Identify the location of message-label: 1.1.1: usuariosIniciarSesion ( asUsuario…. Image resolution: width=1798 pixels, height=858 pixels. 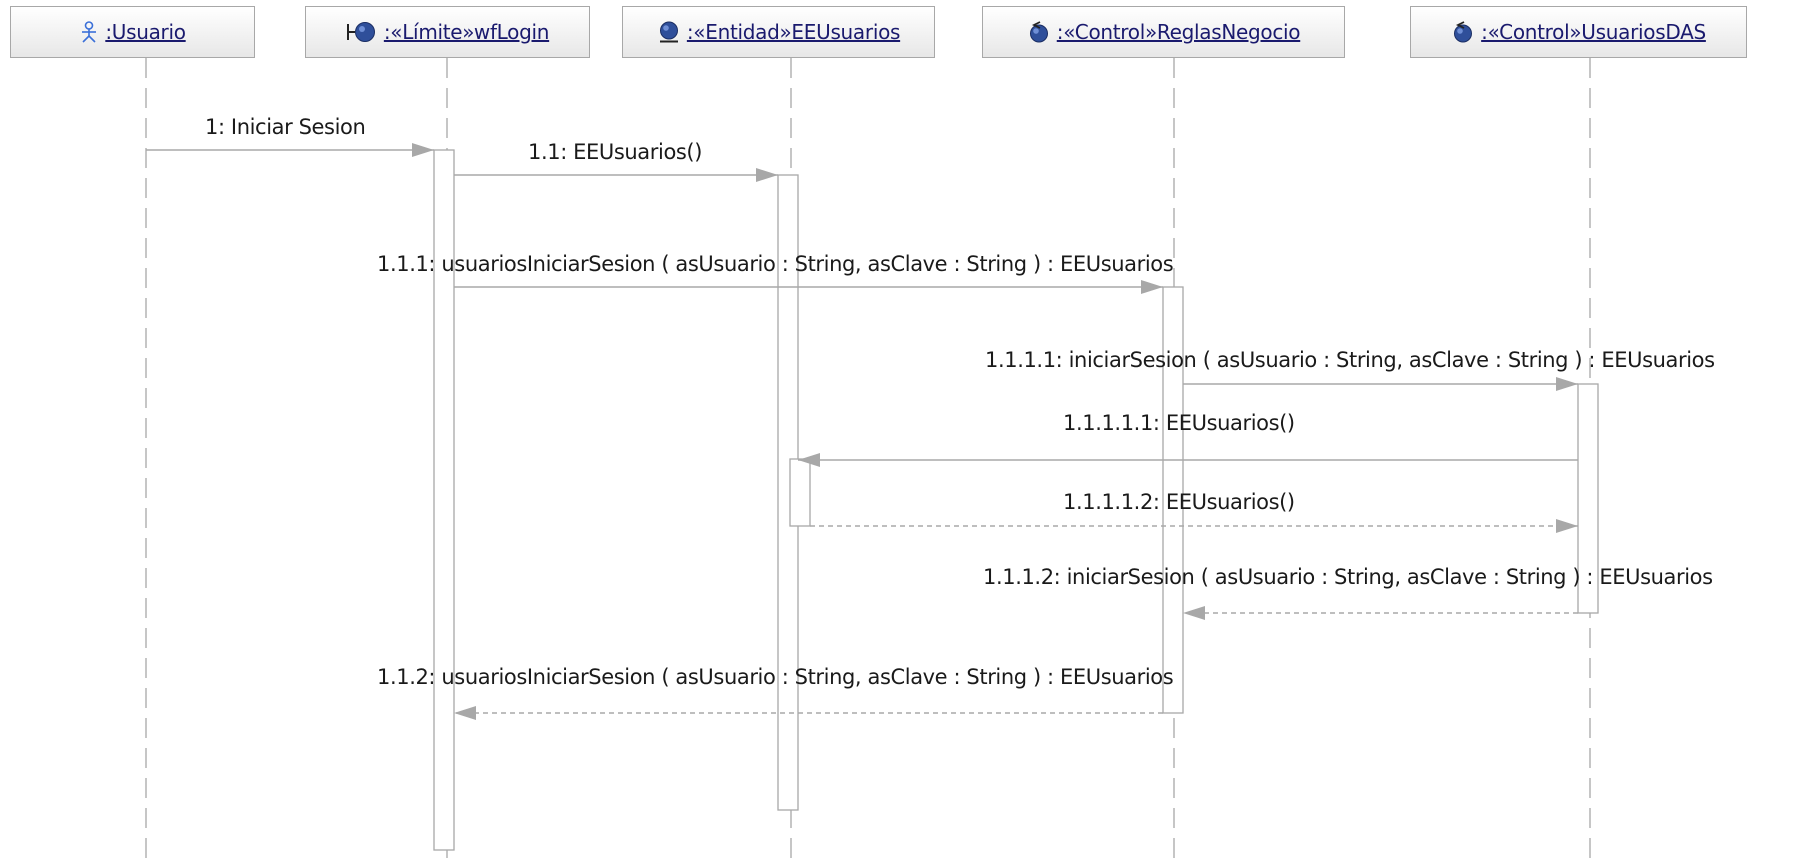
(775, 264).